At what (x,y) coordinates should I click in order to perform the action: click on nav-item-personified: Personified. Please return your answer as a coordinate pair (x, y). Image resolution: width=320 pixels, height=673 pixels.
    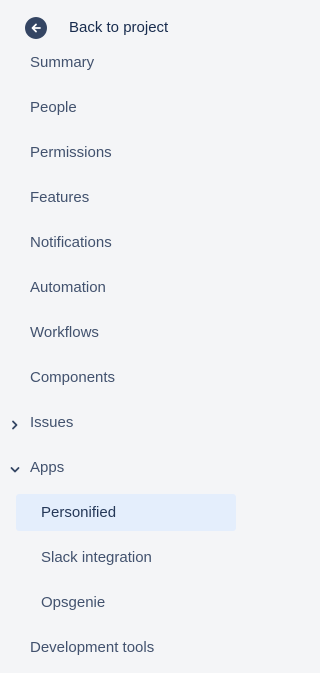
    Looking at the image, I should click on (121, 512).